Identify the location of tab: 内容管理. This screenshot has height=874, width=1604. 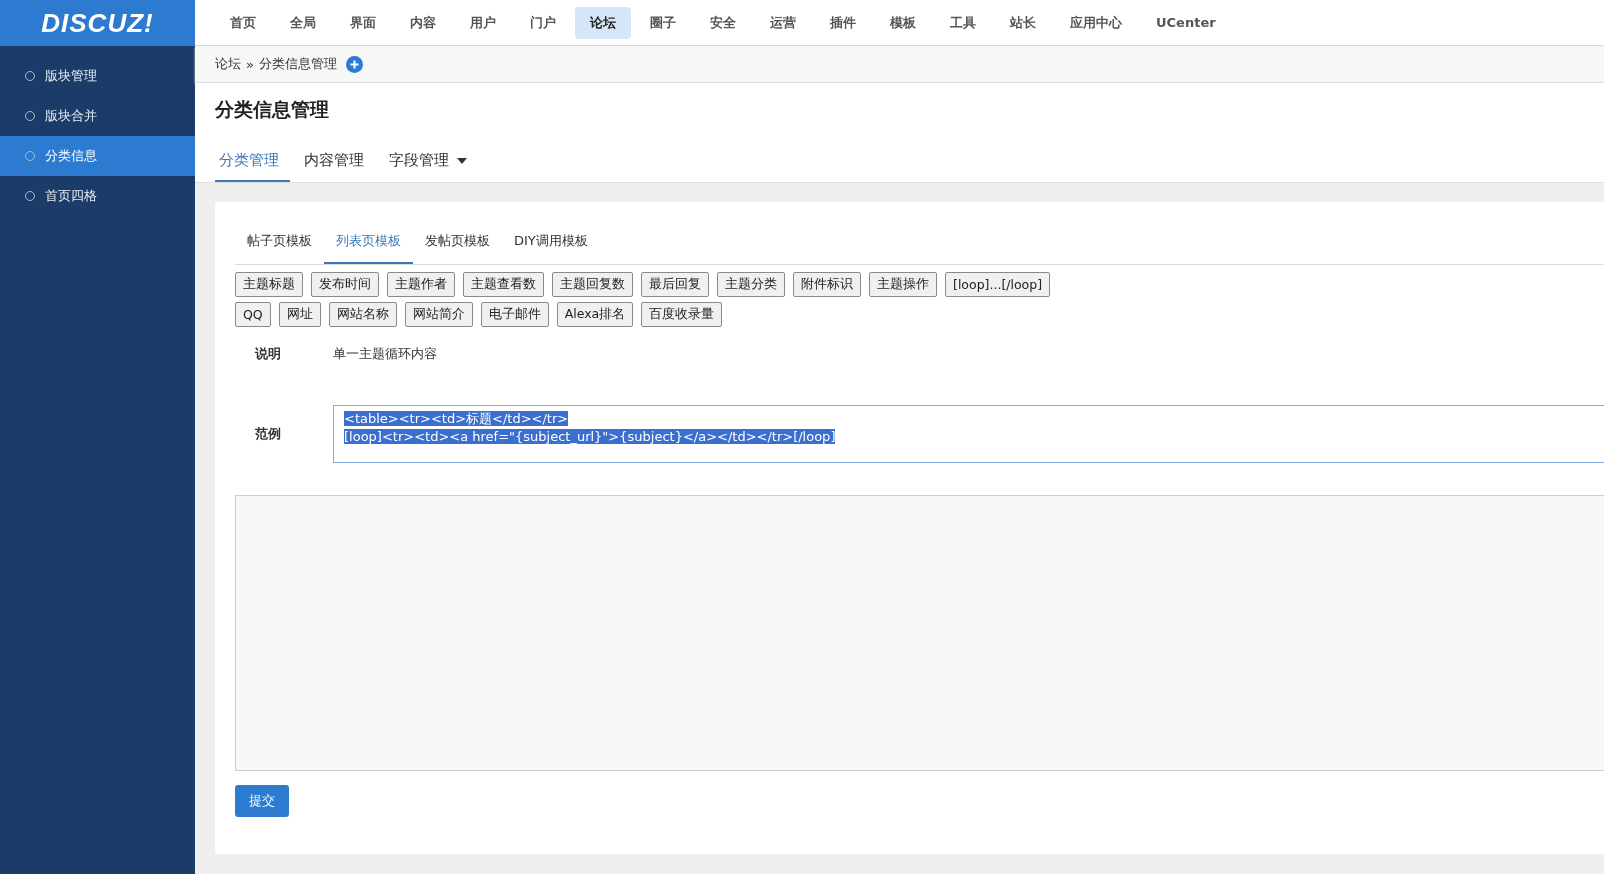
(337, 162).